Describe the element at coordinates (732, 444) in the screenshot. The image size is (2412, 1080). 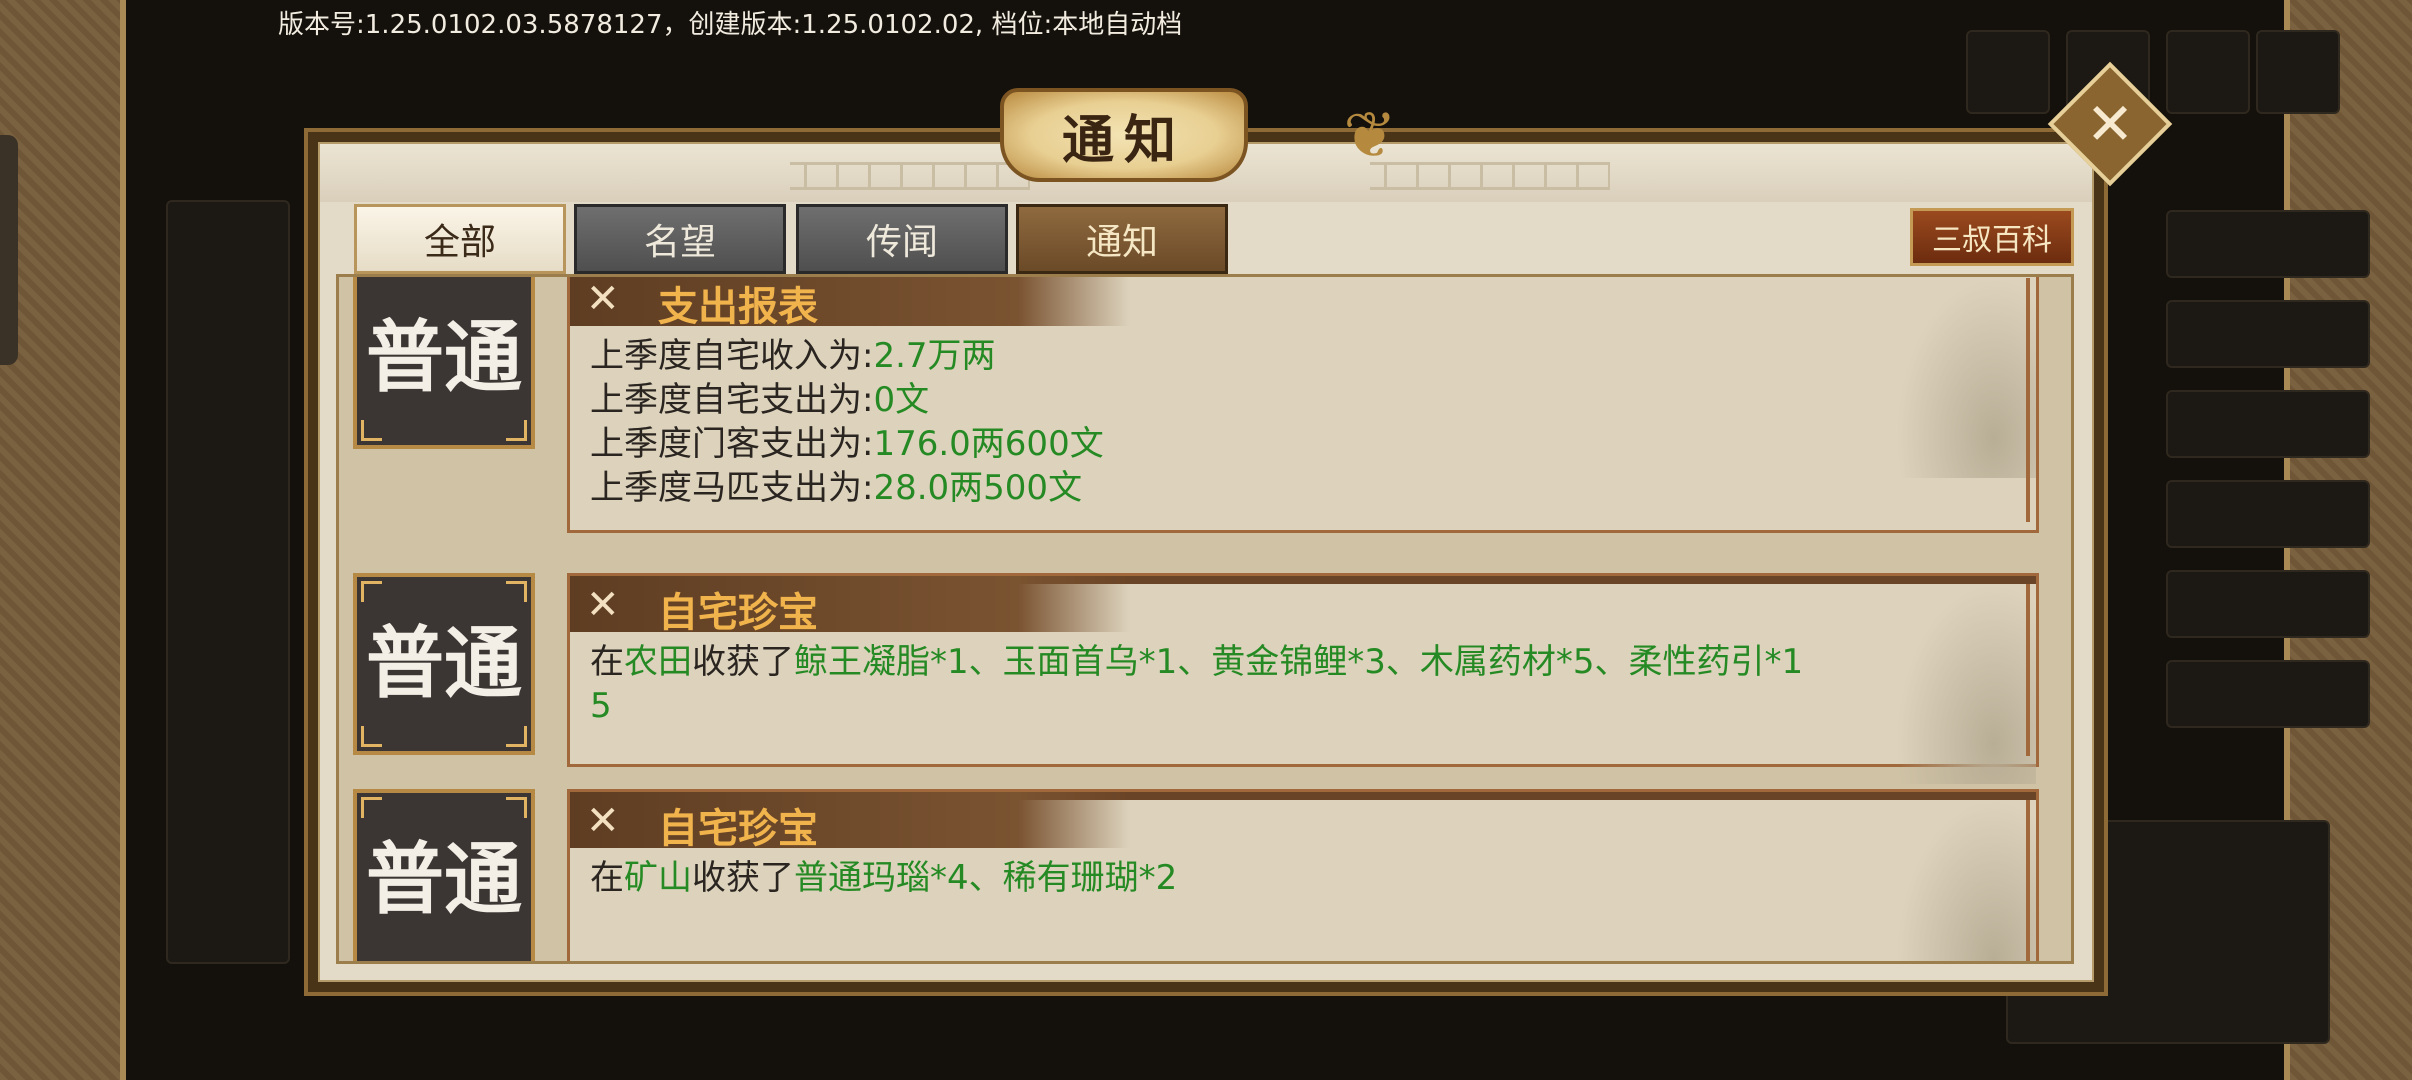
I see `line-label: 上季度门客支出为:` at that location.